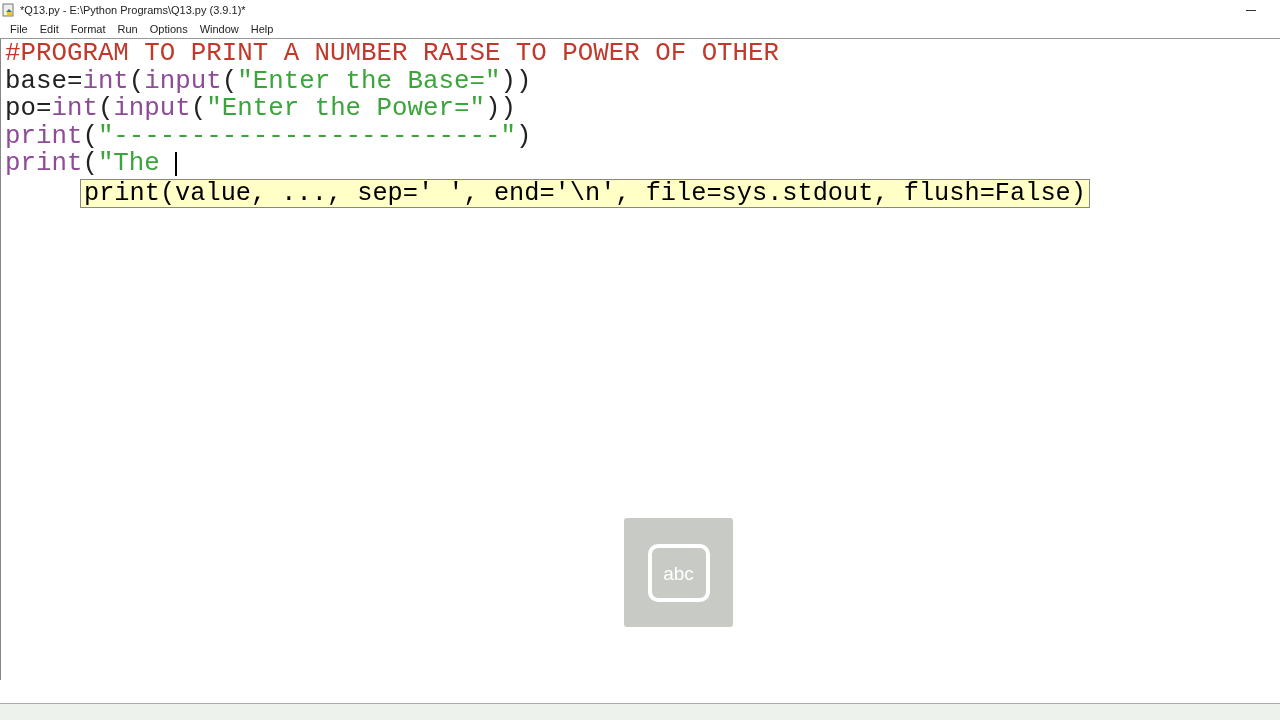 Image resolution: width=1280 pixels, height=720 pixels. Describe the element at coordinates (306, 136) in the screenshot. I see `code-string: "-------------------------"` at that location.